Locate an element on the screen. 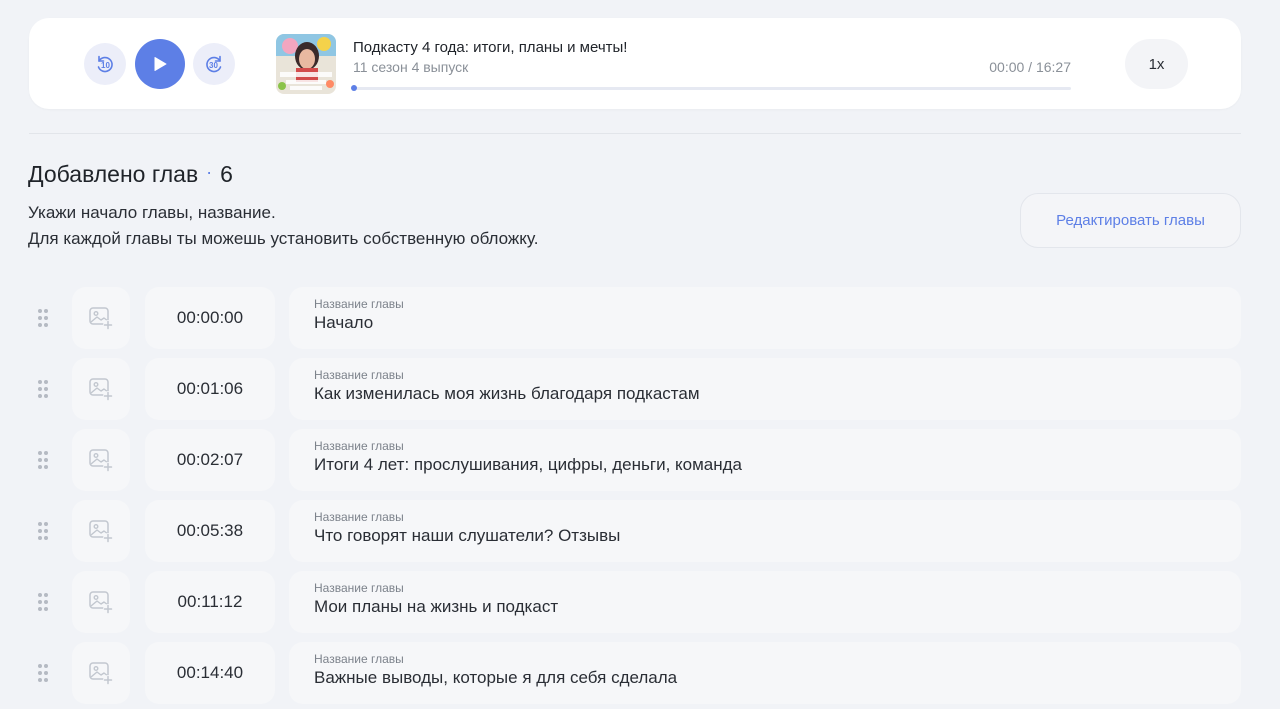 The height and width of the screenshot is (709, 1280). chapters-heading: Добавлено глав · 6 is located at coordinates (130, 174).